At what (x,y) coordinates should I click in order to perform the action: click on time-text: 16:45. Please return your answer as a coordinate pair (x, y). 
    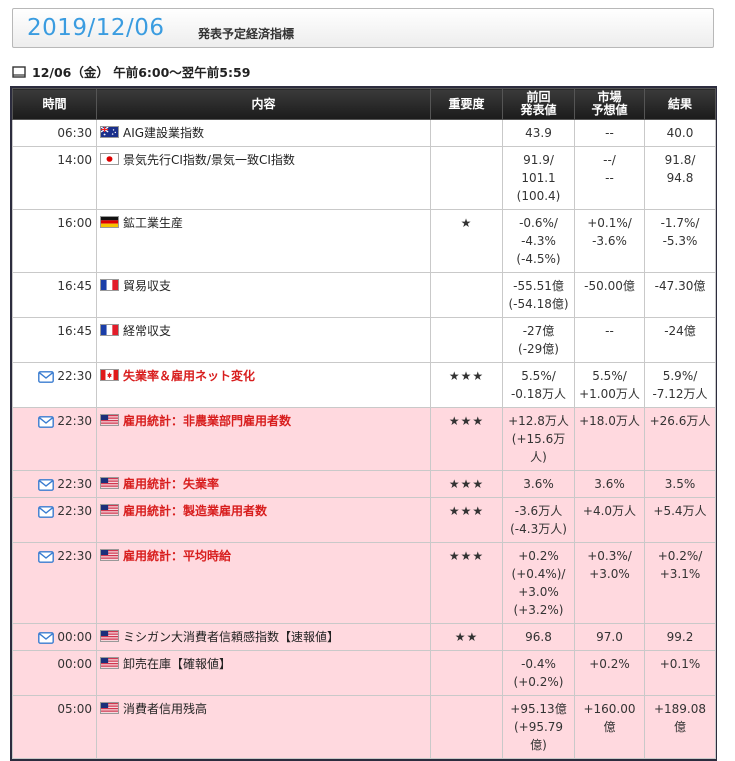
    Looking at the image, I should click on (74, 331).